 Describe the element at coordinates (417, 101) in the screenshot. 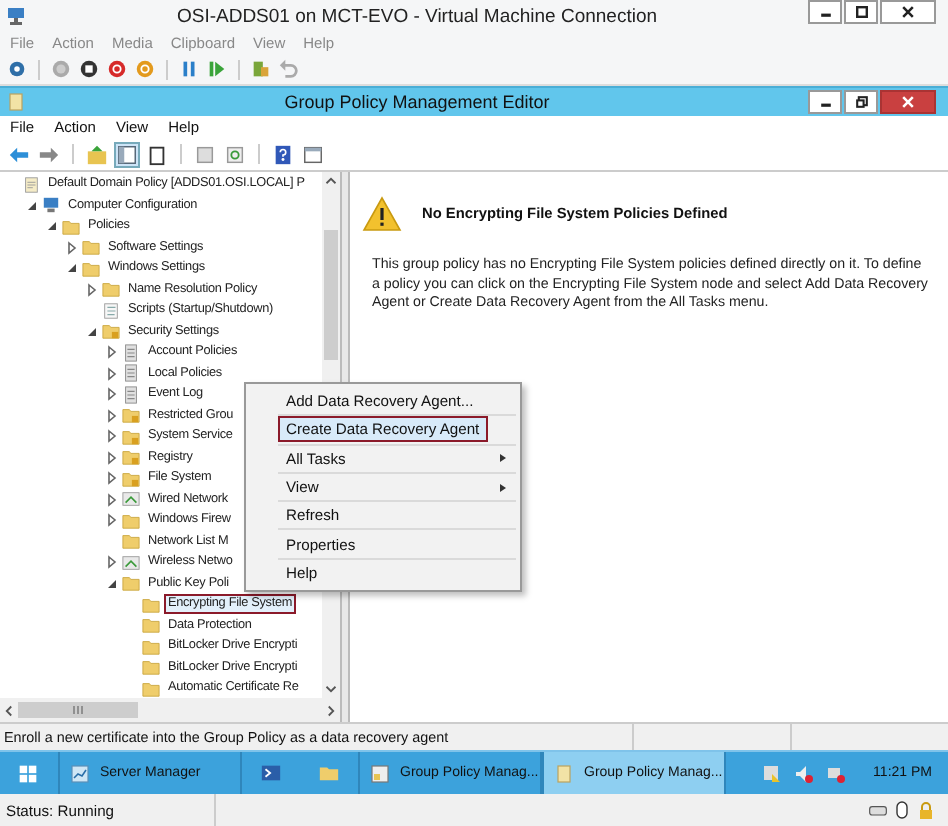

I see `window-title: Group Policy Management Editor` at that location.